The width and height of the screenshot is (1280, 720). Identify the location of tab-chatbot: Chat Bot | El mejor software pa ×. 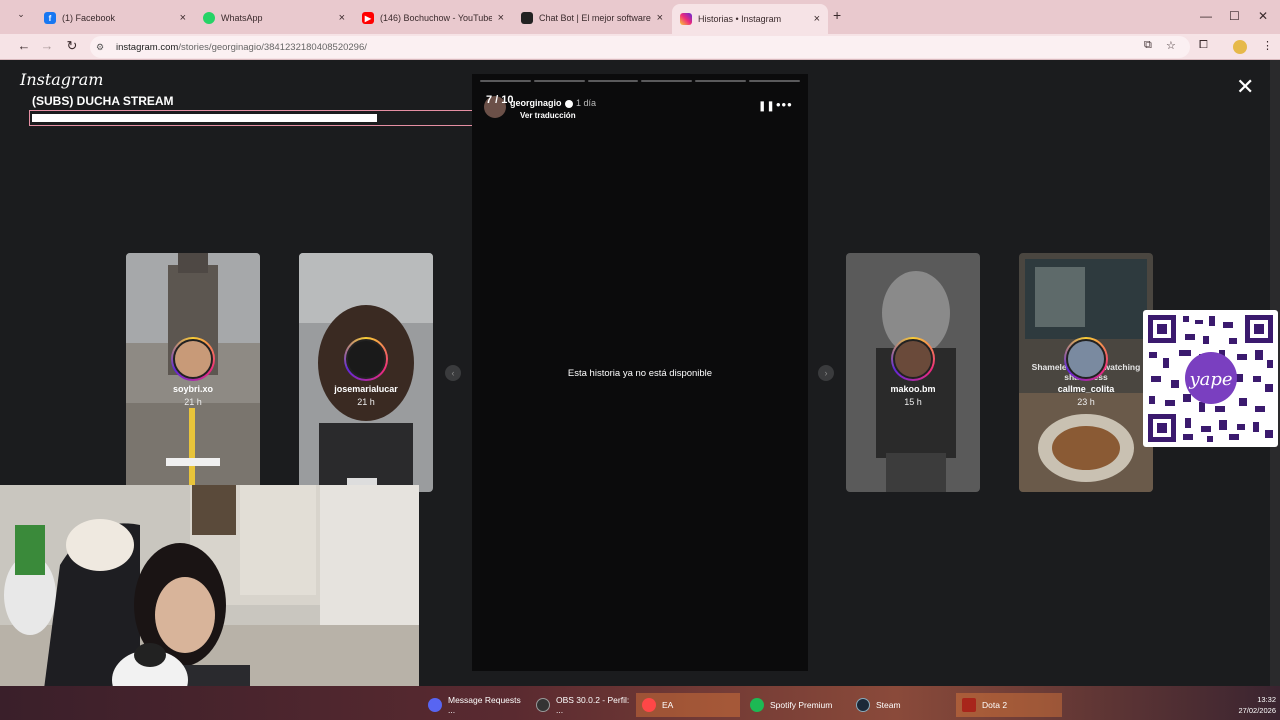
(592, 18).